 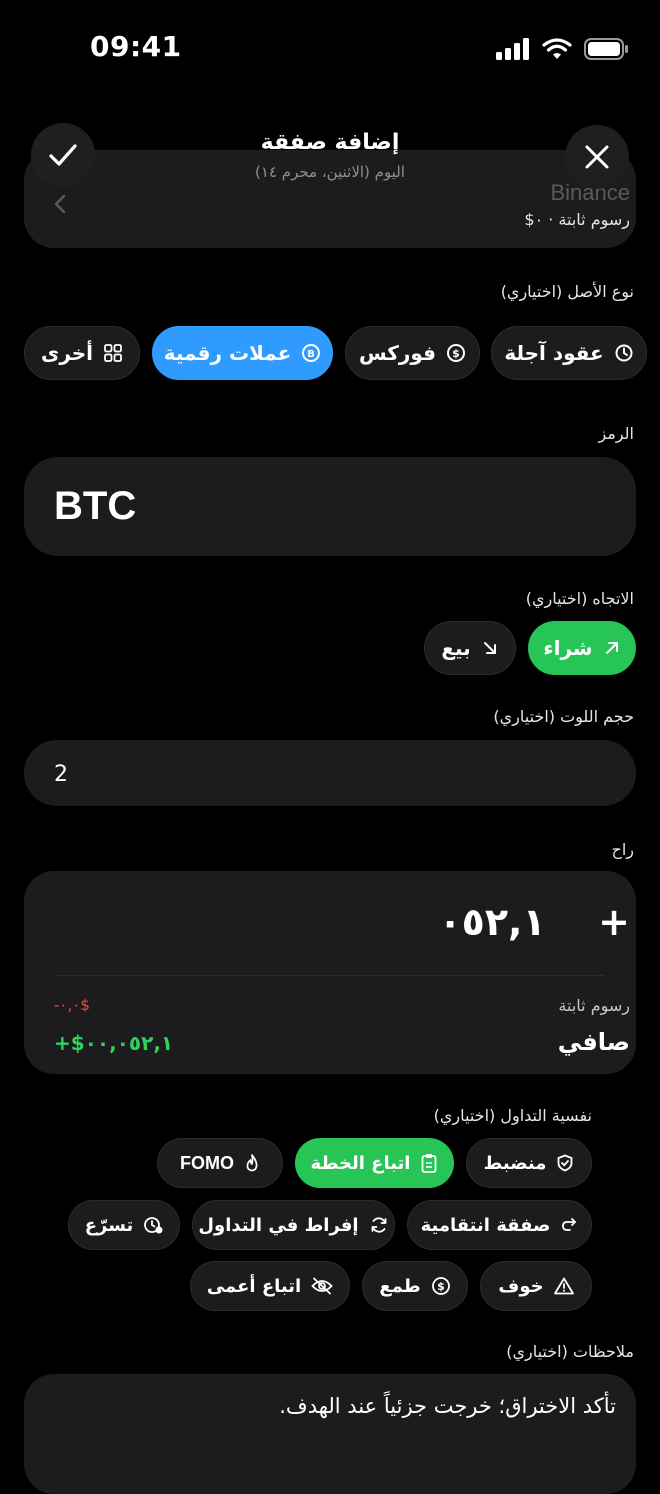 I want to click on tag-fomo: FOMO, so click(x=220, y=1163).